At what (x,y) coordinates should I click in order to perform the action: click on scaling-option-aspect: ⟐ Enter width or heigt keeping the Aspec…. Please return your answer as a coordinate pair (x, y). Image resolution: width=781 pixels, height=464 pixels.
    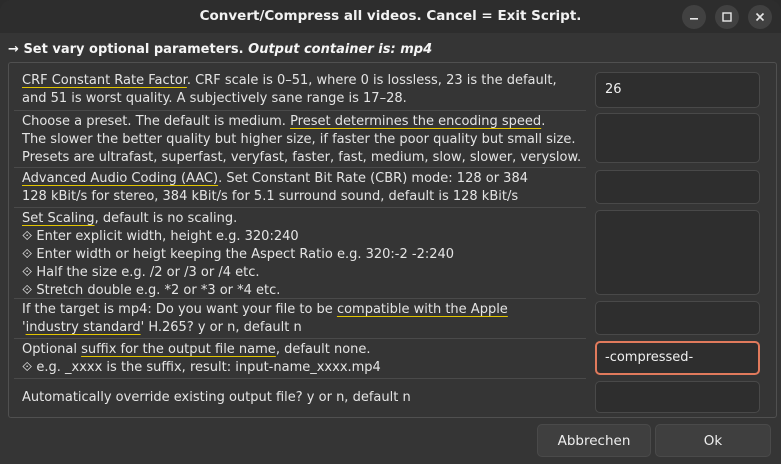
    Looking at the image, I should click on (238, 254).